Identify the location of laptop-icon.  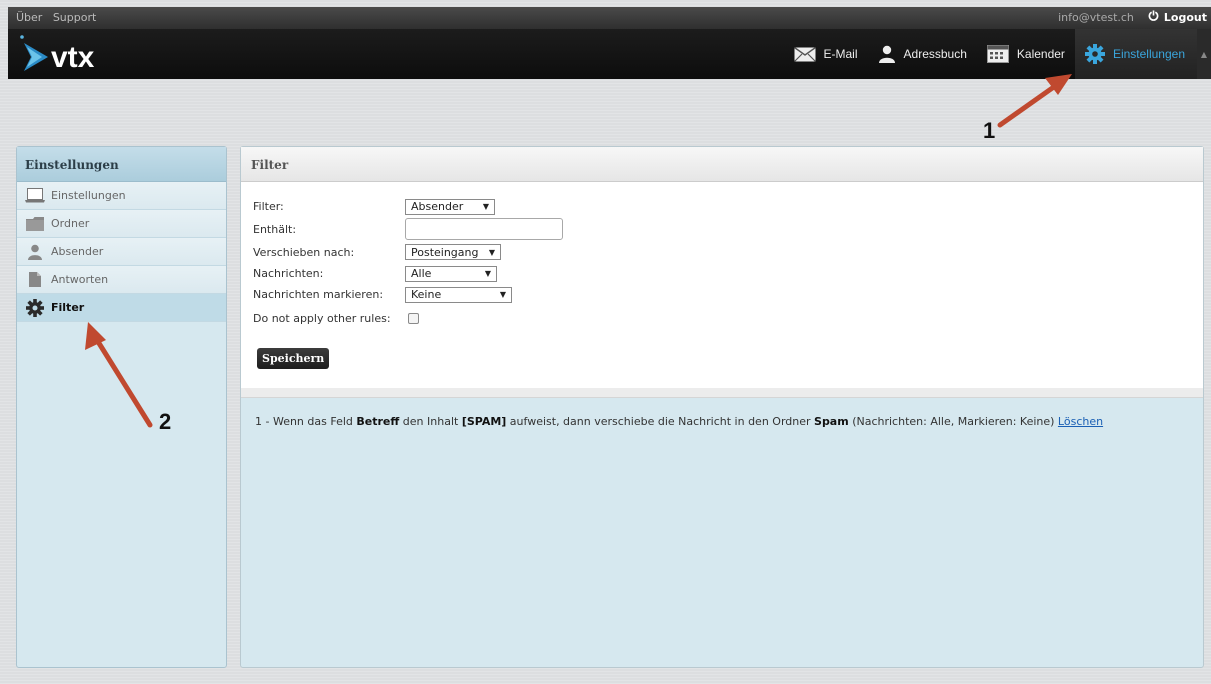
(35, 196).